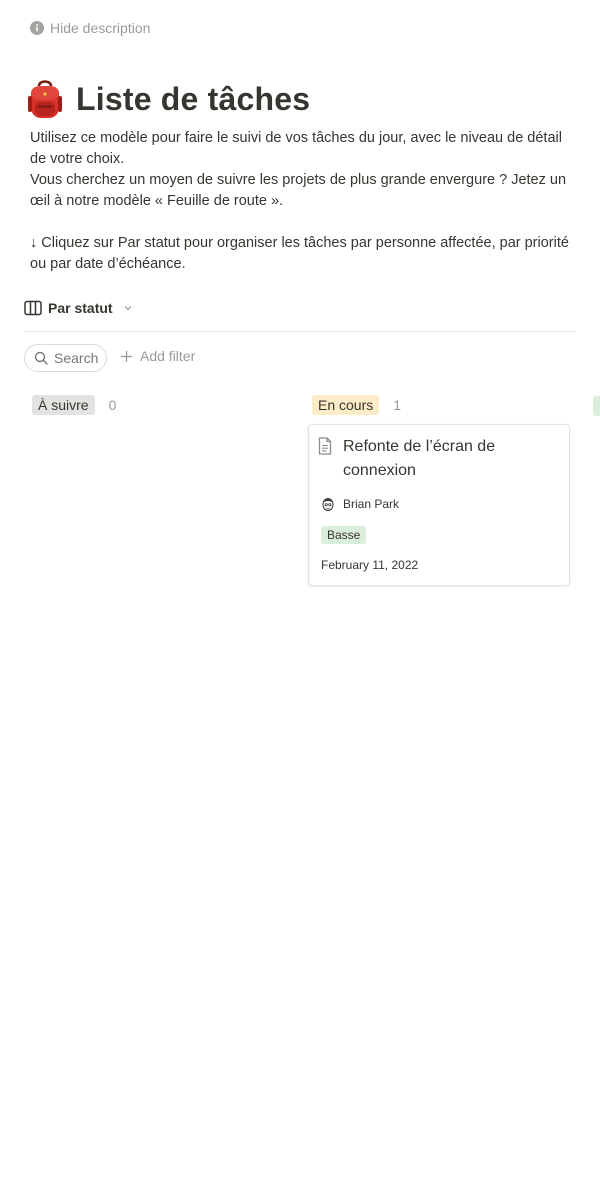 This screenshot has height=1200, width=600. I want to click on search-input: Search, so click(66, 358).